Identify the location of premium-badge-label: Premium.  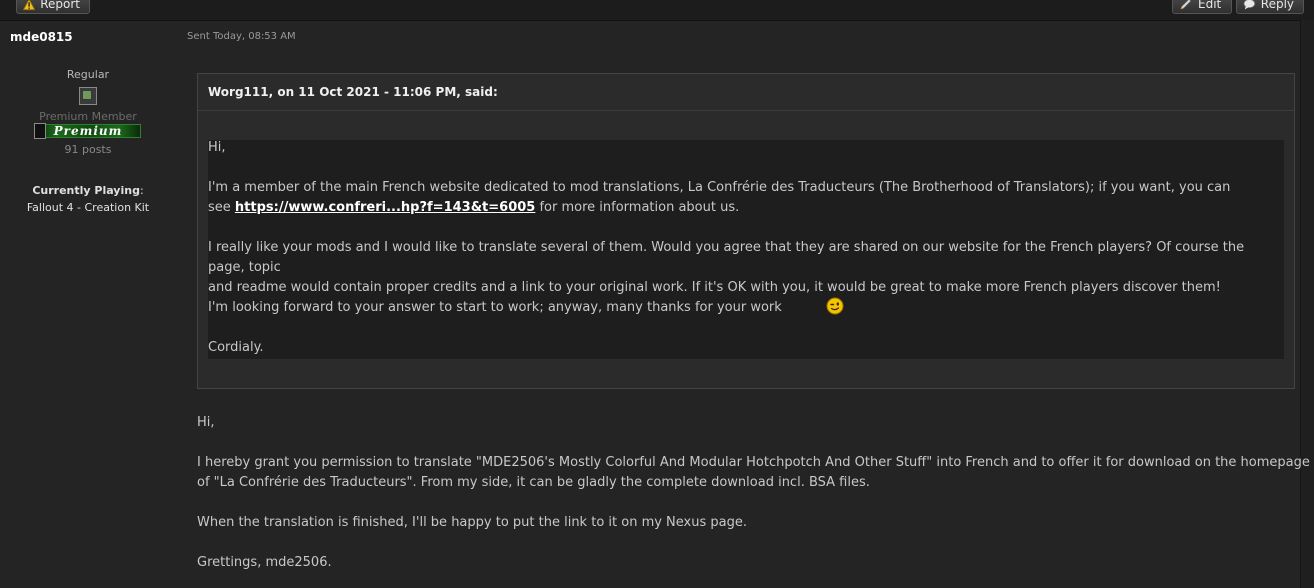
(88, 131).